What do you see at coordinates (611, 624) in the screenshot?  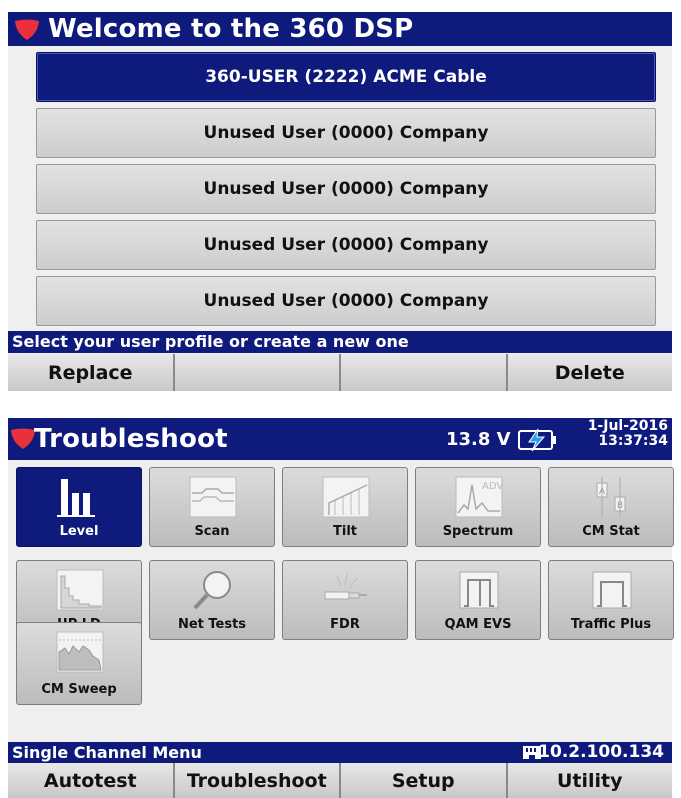 I see `tile-traffic-plus-label: Traffic Plus` at bounding box center [611, 624].